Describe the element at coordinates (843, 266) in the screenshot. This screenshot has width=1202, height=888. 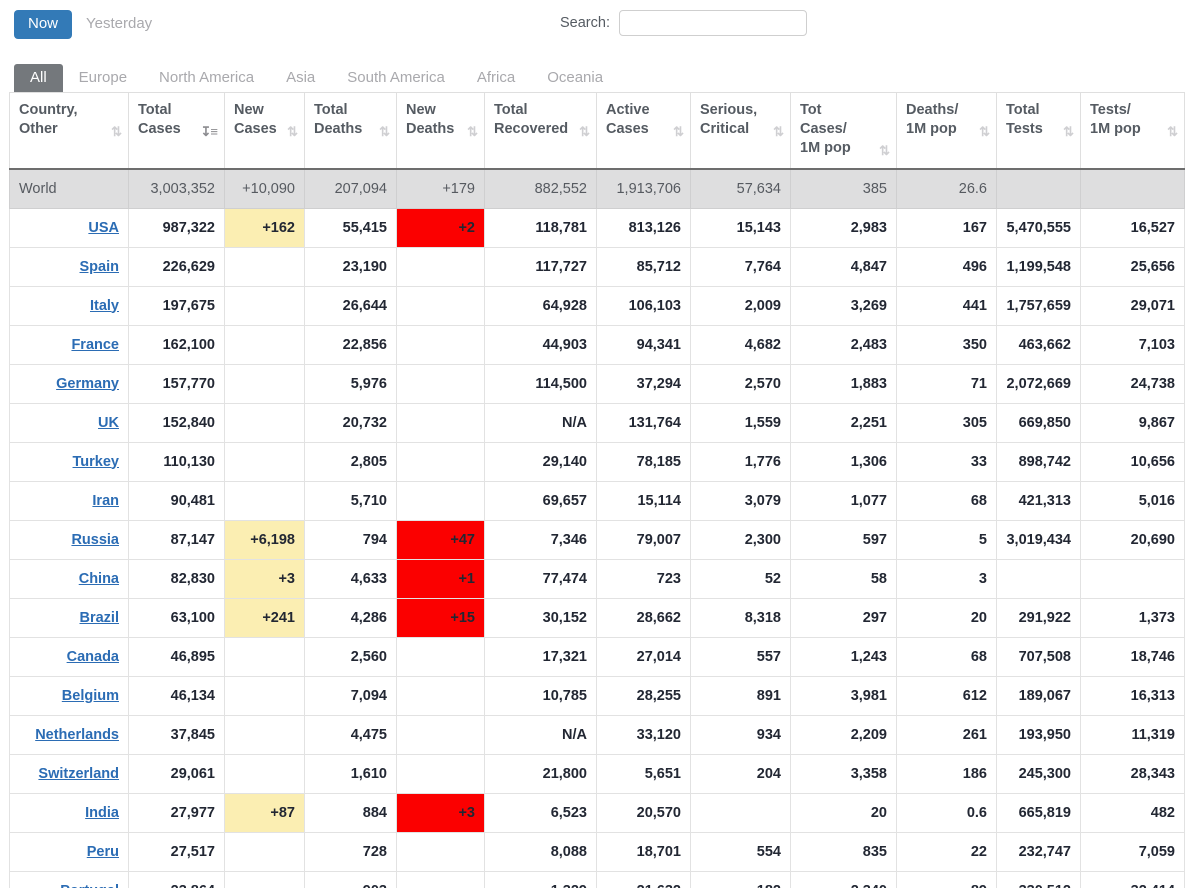
I see `cell-cases_per_1m: 4,847` at that location.